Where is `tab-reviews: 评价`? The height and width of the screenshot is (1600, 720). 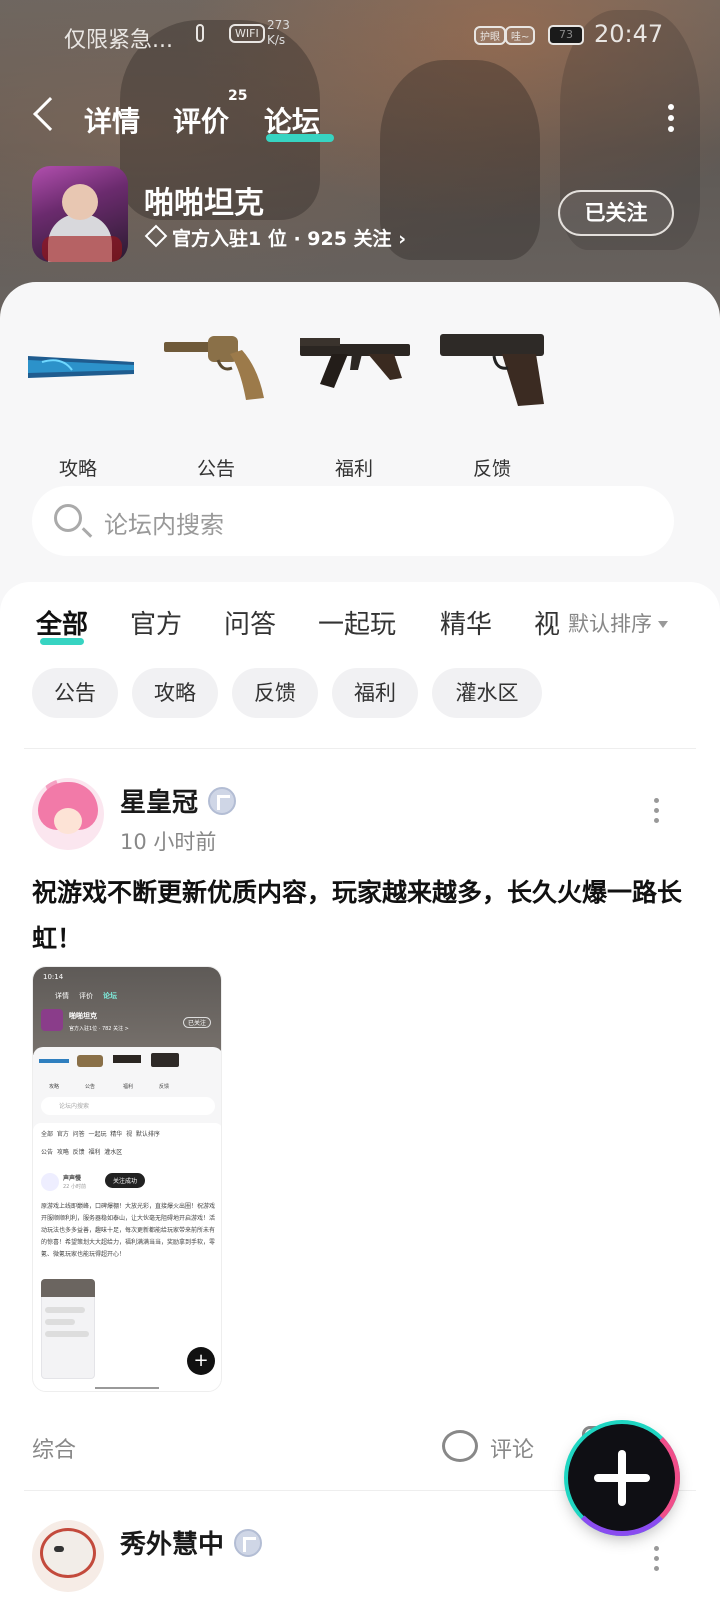
tab-reviews: 评价 is located at coordinates (201, 120).